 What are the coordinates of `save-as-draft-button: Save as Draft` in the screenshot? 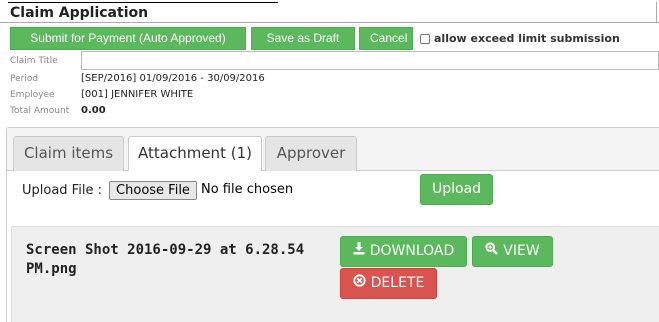 It's located at (303, 38).